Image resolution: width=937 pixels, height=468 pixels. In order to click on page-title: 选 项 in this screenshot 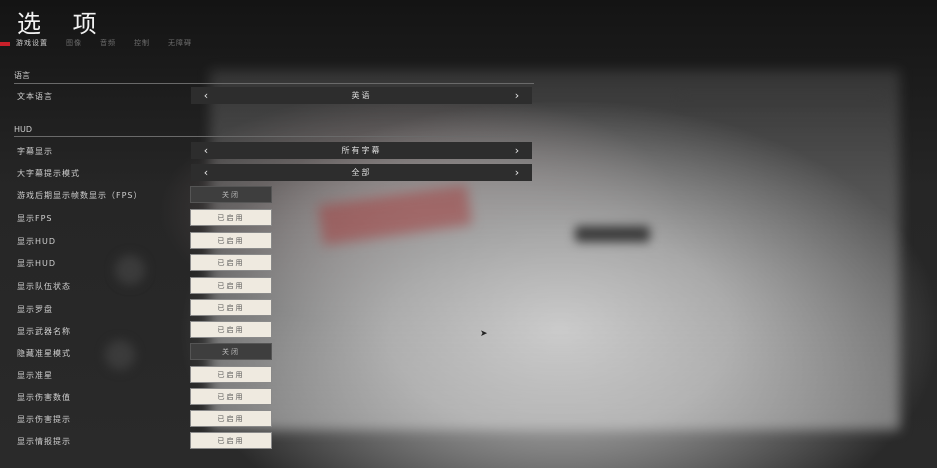, I will do `click(63, 24)`.